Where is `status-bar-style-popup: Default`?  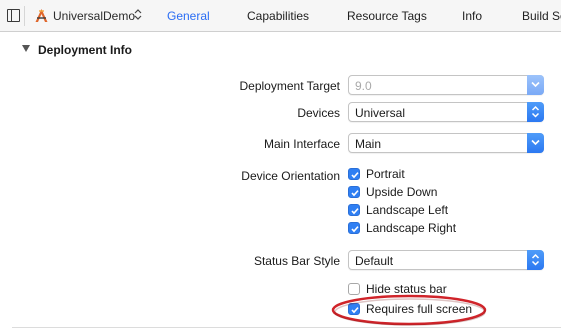
status-bar-style-popup: Default is located at coordinates (446, 260).